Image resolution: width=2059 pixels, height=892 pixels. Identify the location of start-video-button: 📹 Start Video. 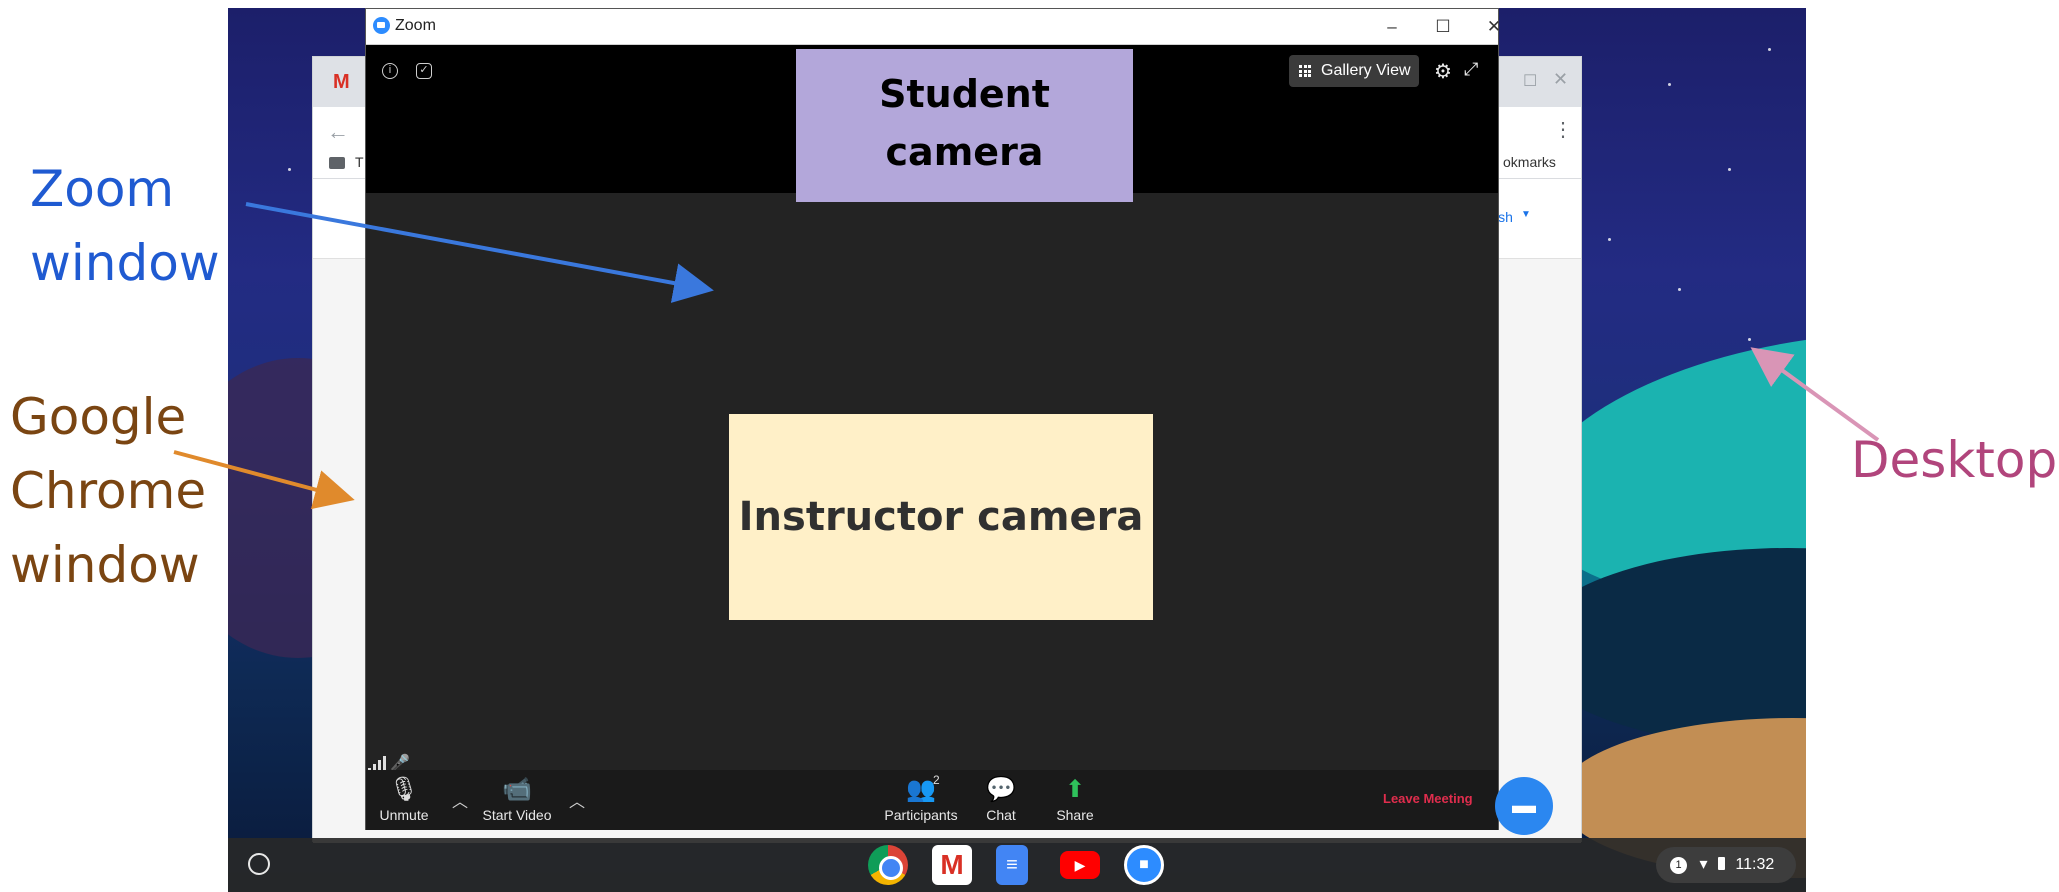
(517, 800).